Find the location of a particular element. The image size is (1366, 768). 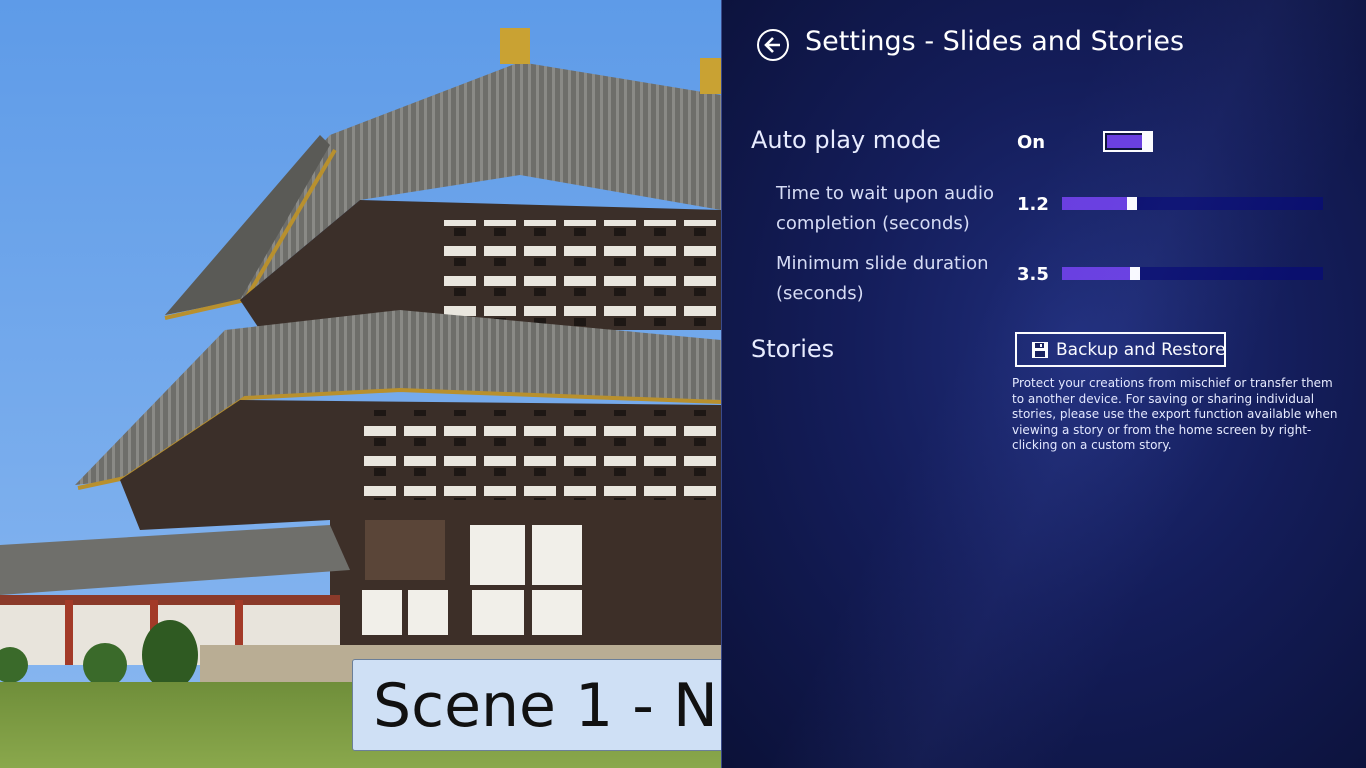

scene-caption: Scene 1 - Na is located at coordinates (547, 706).